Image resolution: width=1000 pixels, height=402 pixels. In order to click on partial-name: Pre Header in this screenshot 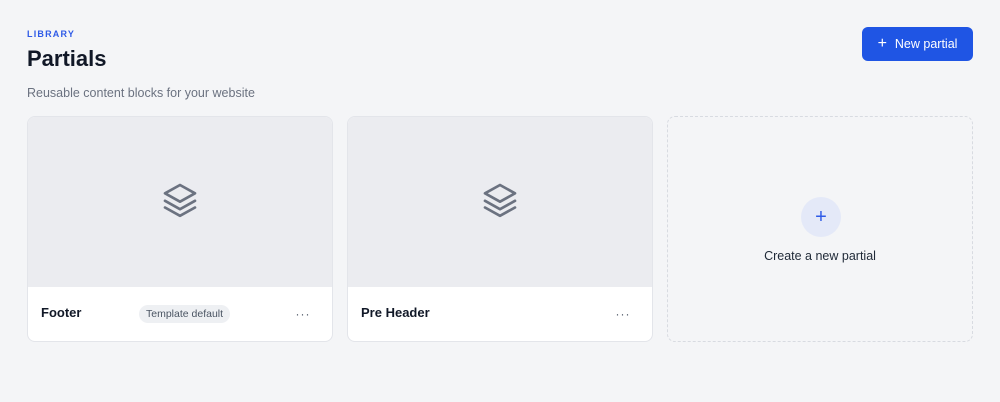, I will do `click(395, 312)`.